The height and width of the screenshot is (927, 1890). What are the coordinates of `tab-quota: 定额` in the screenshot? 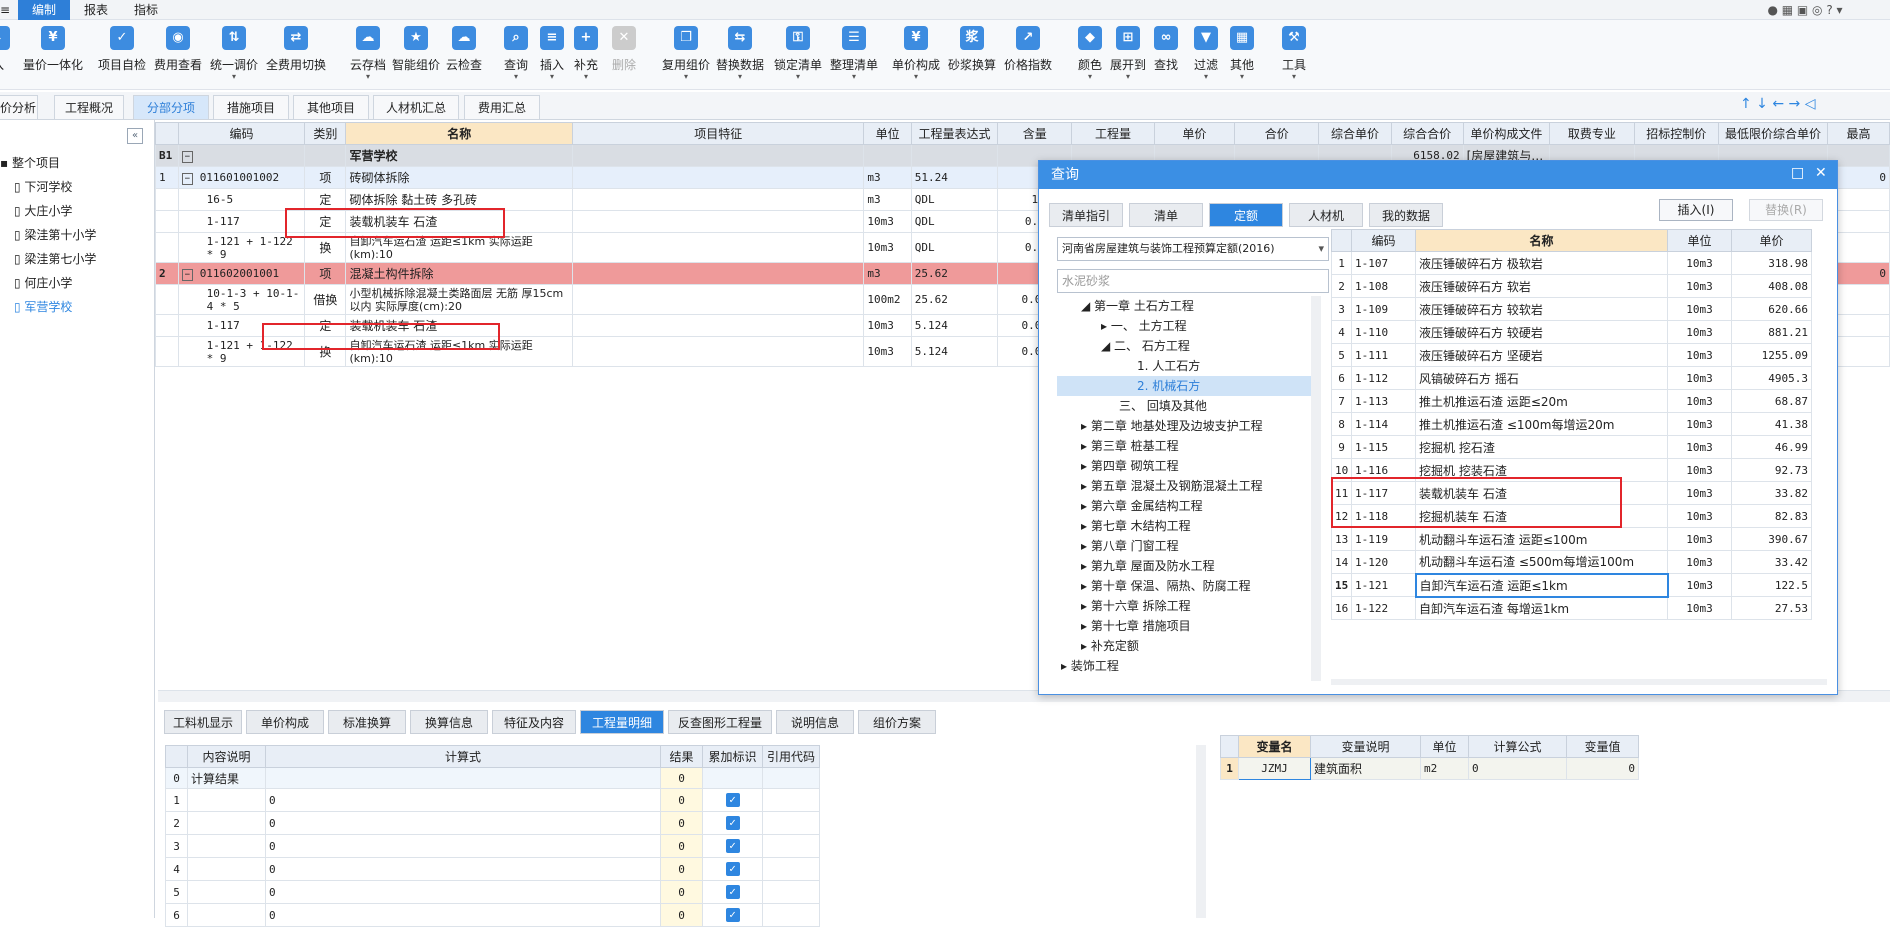 It's located at (1246, 215).